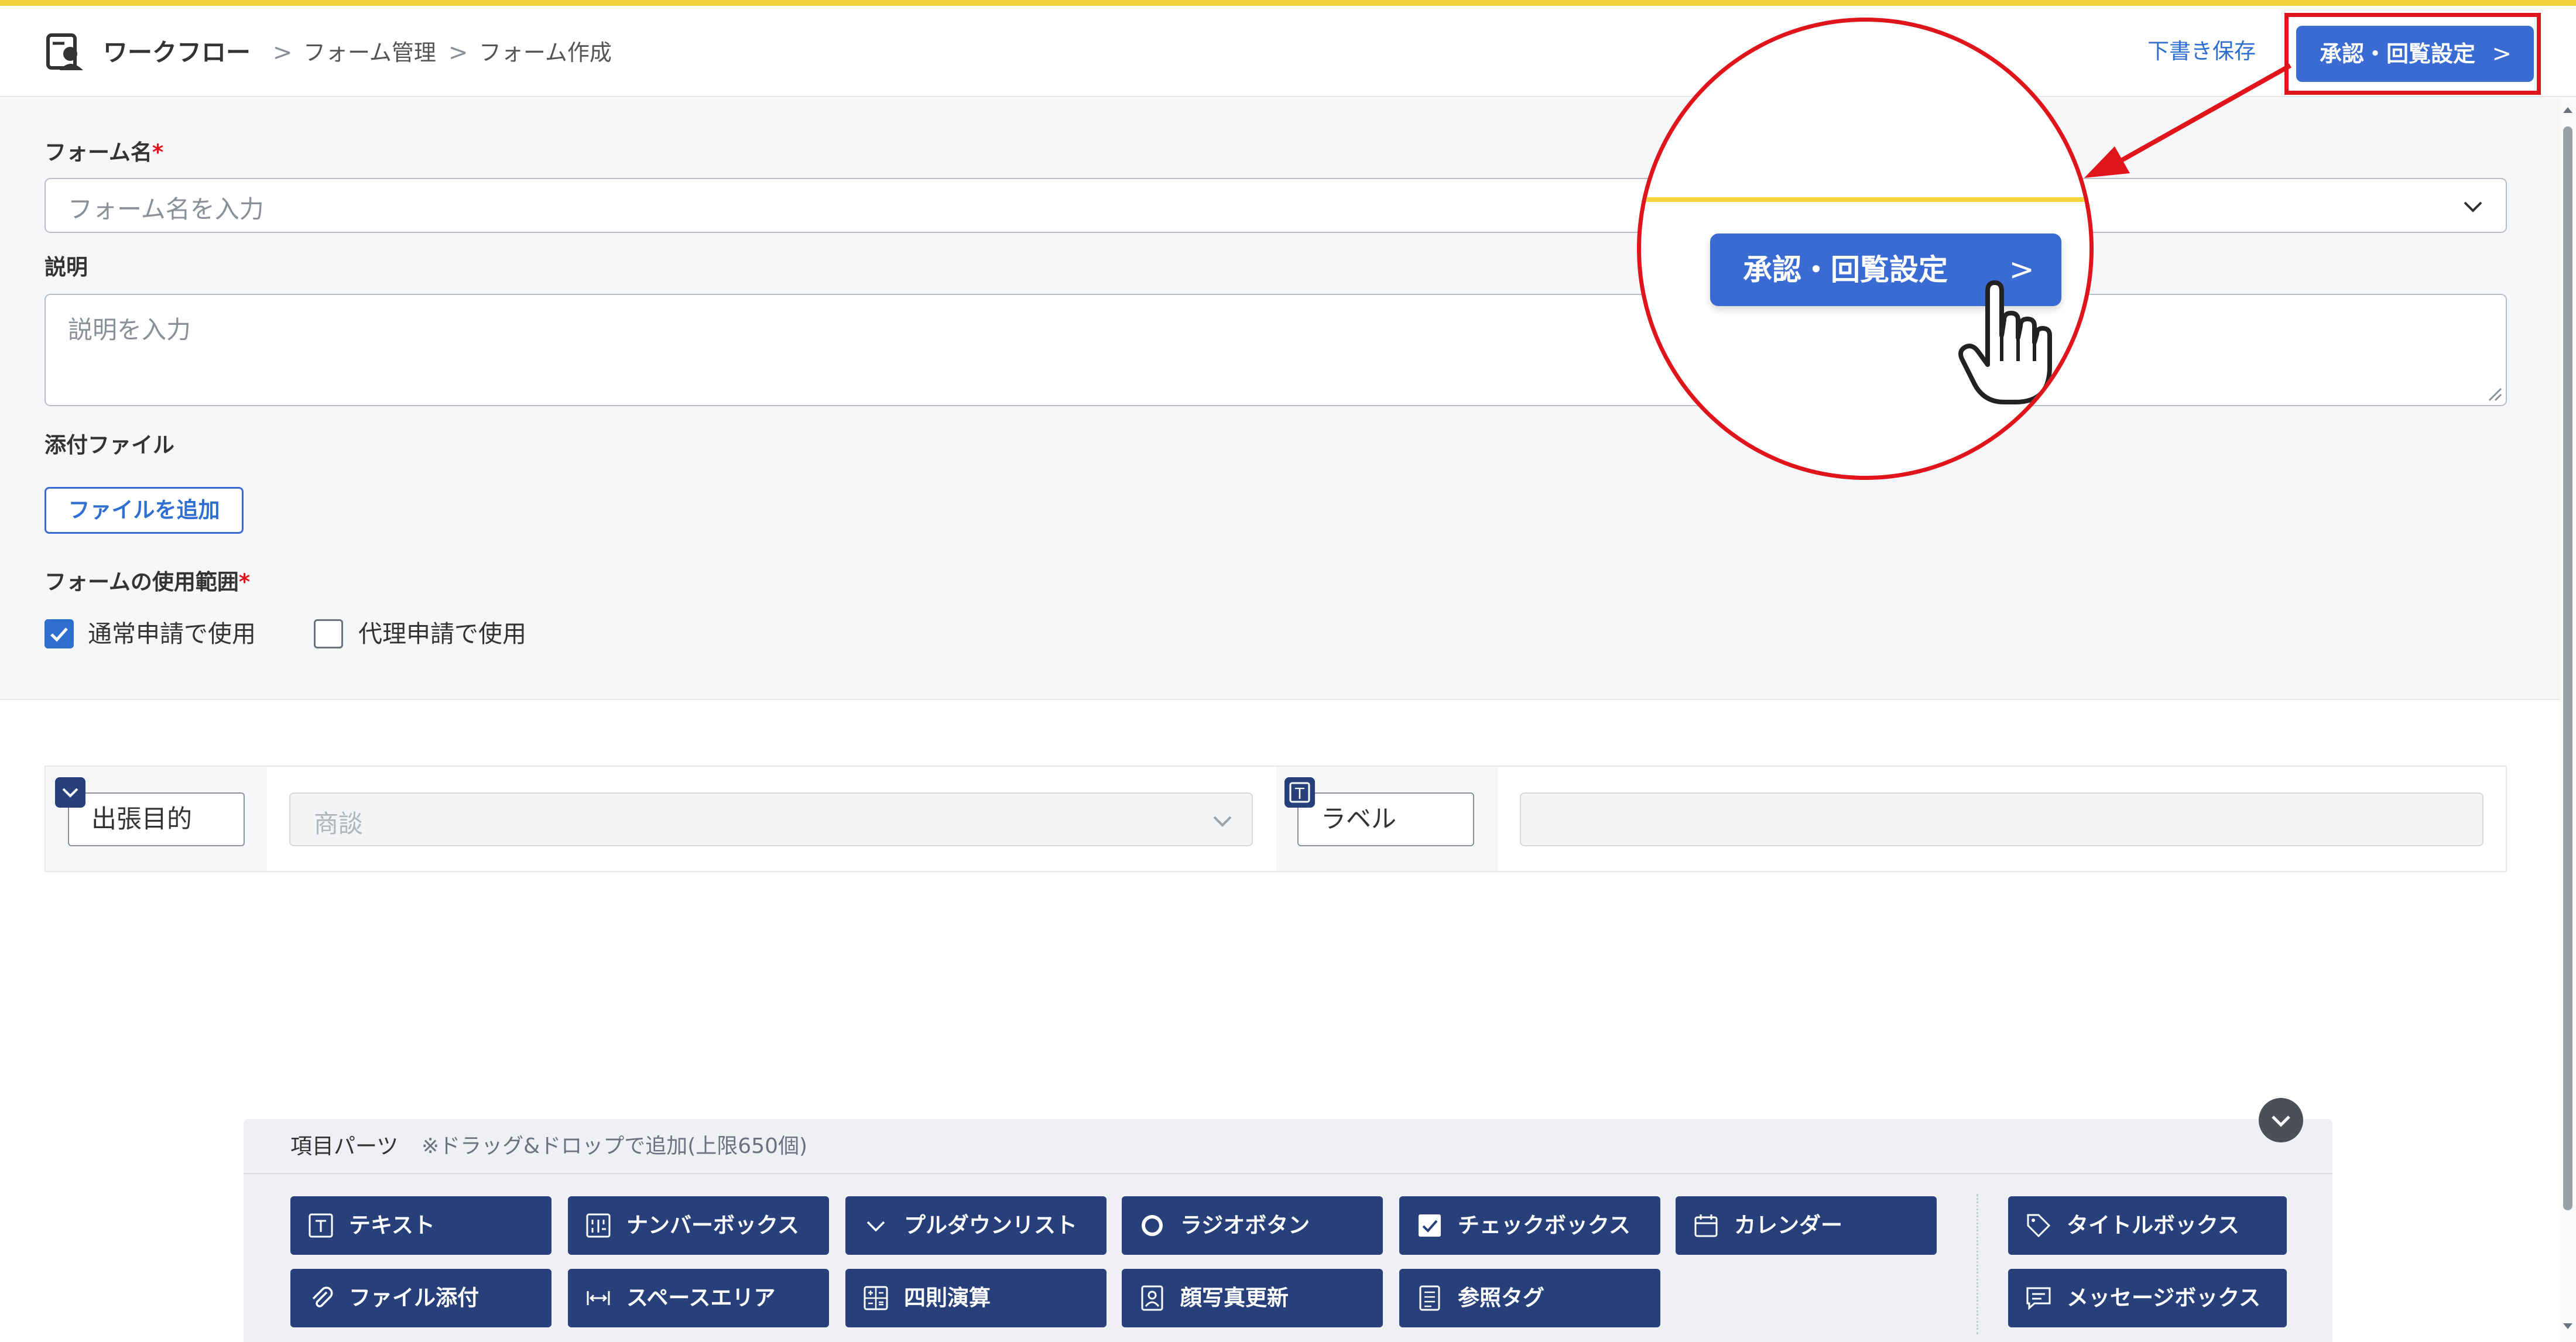  I want to click on approval-settings-label: 承認・回覧設定, so click(2398, 54).